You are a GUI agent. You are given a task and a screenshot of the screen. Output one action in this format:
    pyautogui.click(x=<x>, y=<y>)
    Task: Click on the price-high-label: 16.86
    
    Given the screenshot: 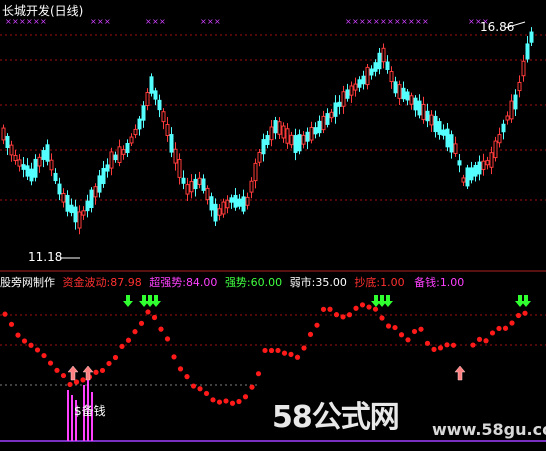 What is the action you would take?
    pyautogui.click(x=497, y=27)
    